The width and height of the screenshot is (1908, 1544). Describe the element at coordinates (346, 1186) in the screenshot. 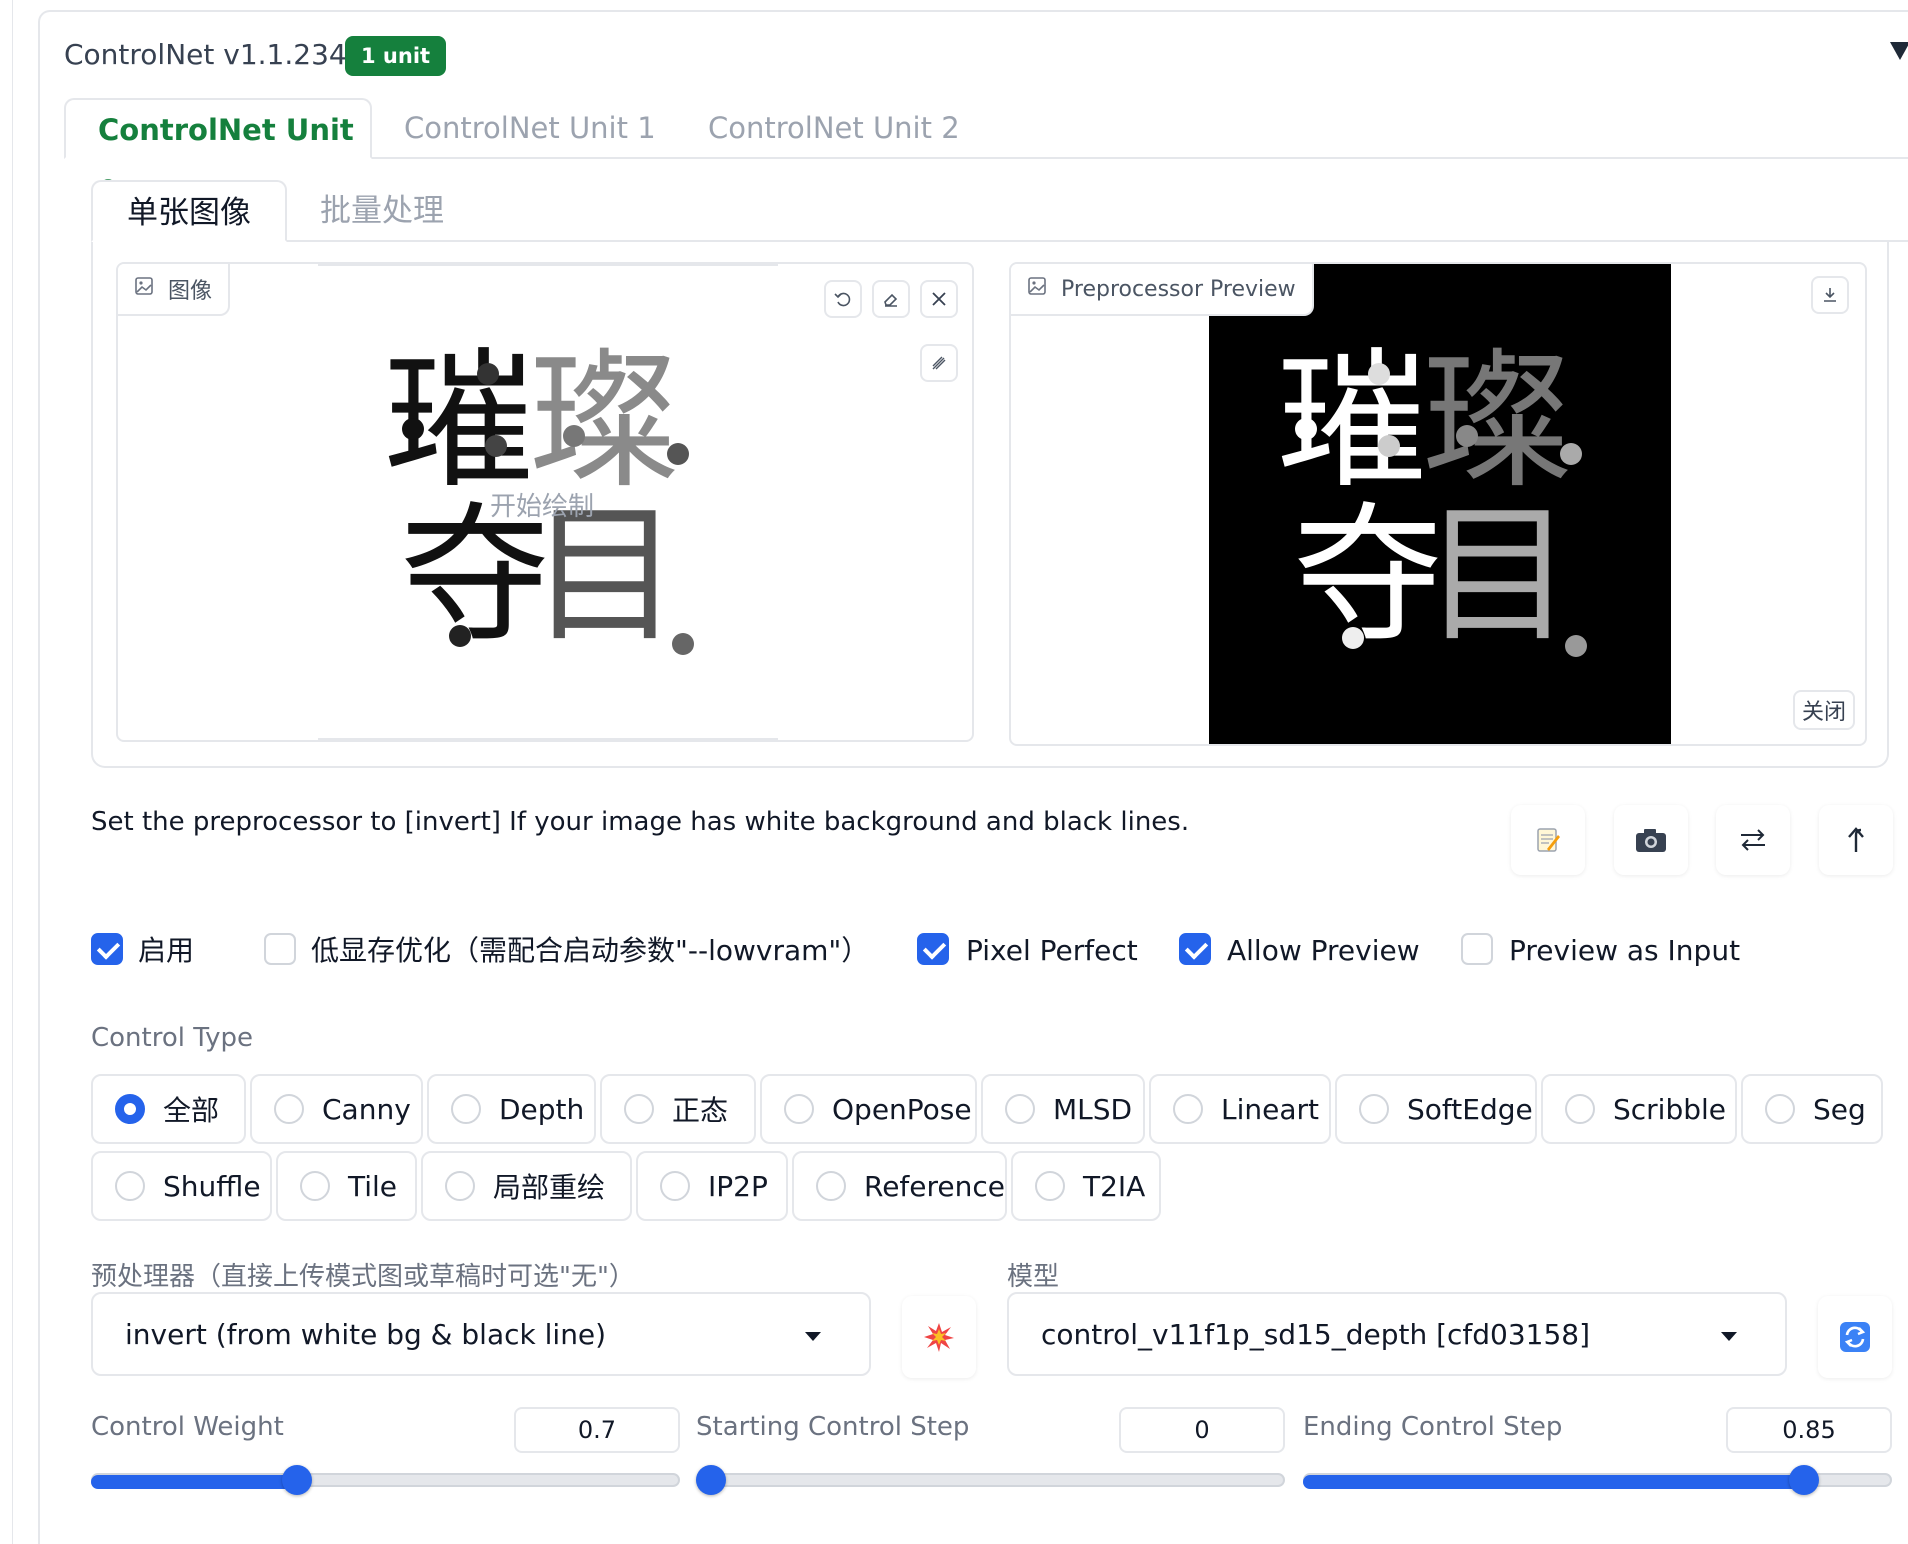

I see `control-type-option-tile: Tile` at that location.